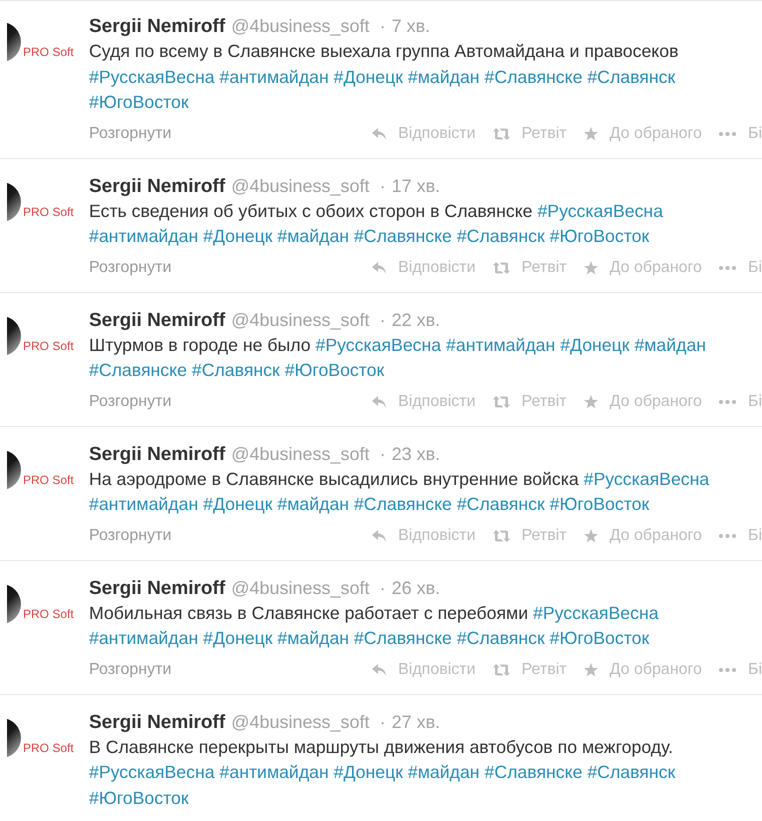 Image resolution: width=762 pixels, height=821 pixels. What do you see at coordinates (398, 358) in the screenshot?
I see `tweet-text: Штурмов в городе не было #РусскаяВесна #антимайдан #Донецк #майдан #Славянске #Славянск #ЮгоВосток` at bounding box center [398, 358].